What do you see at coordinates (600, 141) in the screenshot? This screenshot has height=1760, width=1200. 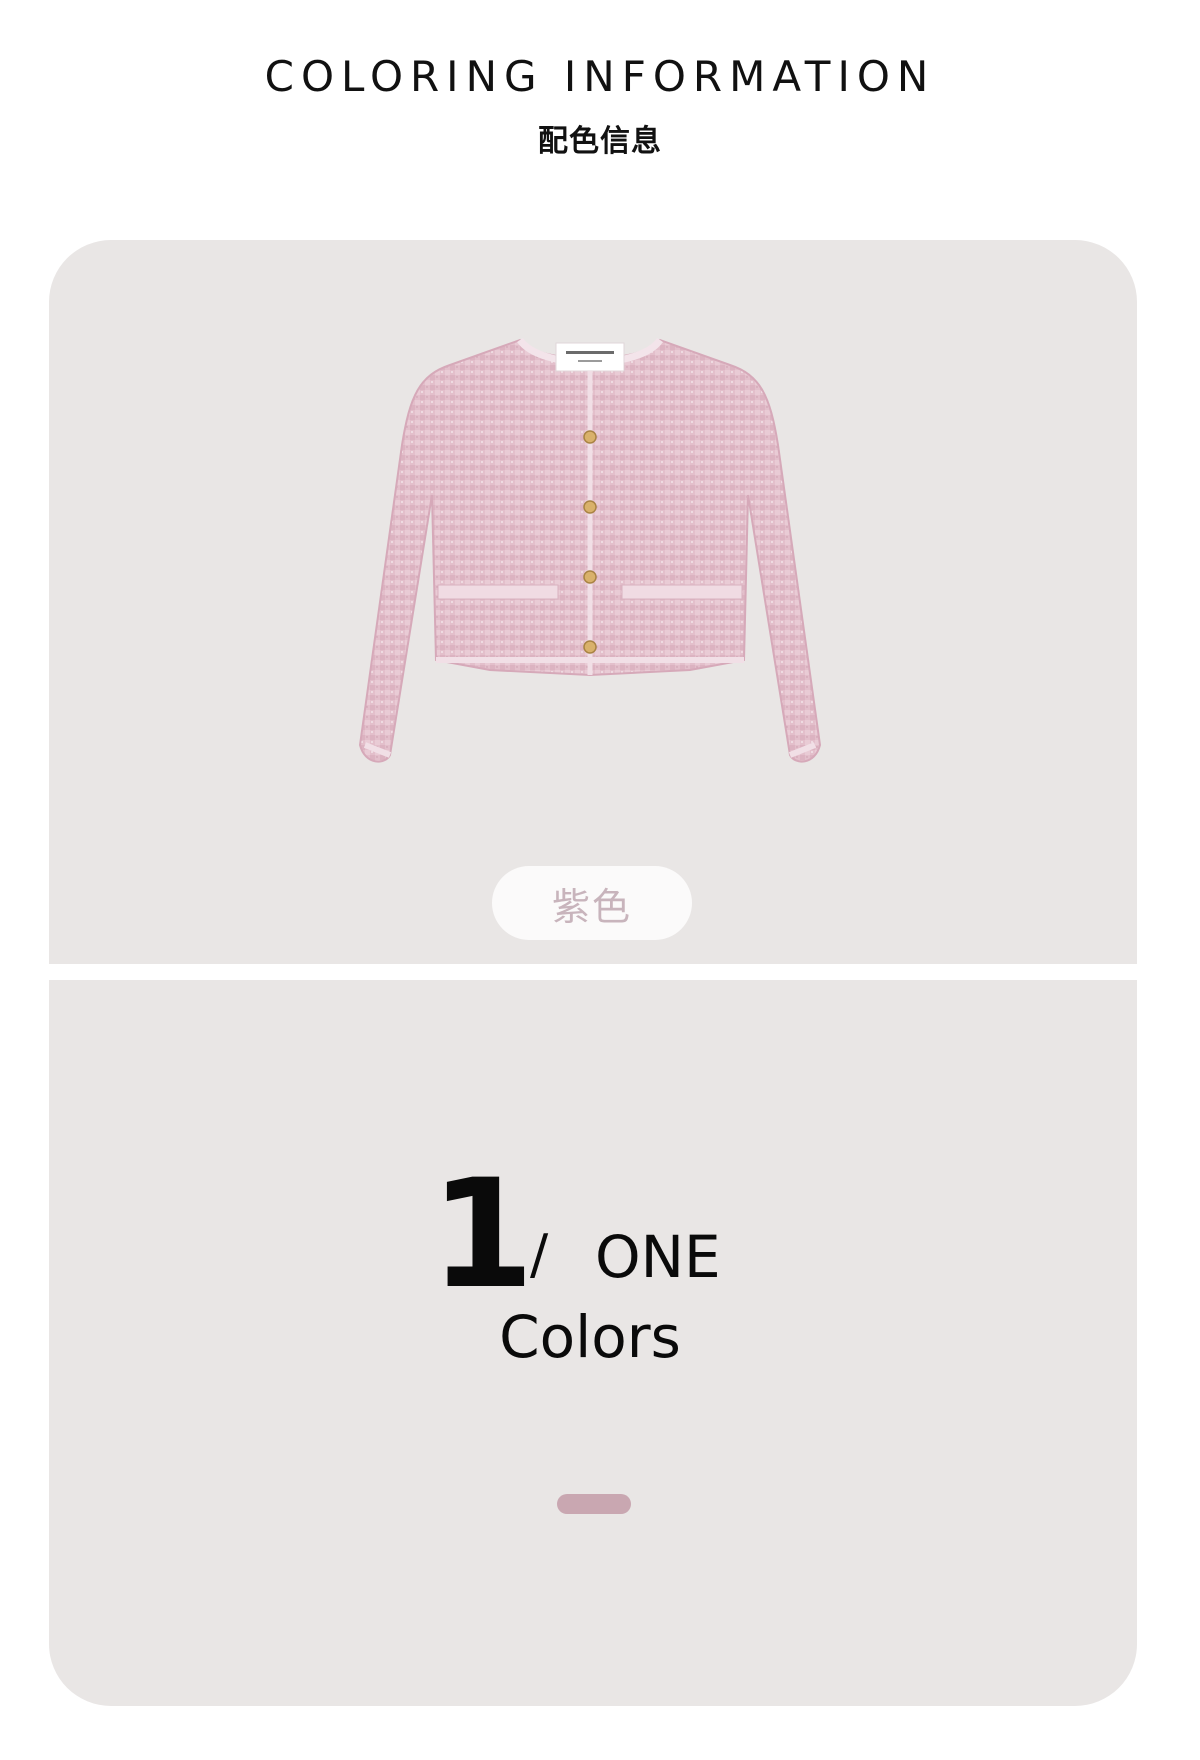 I see `page-title-cn: 配色信息` at bounding box center [600, 141].